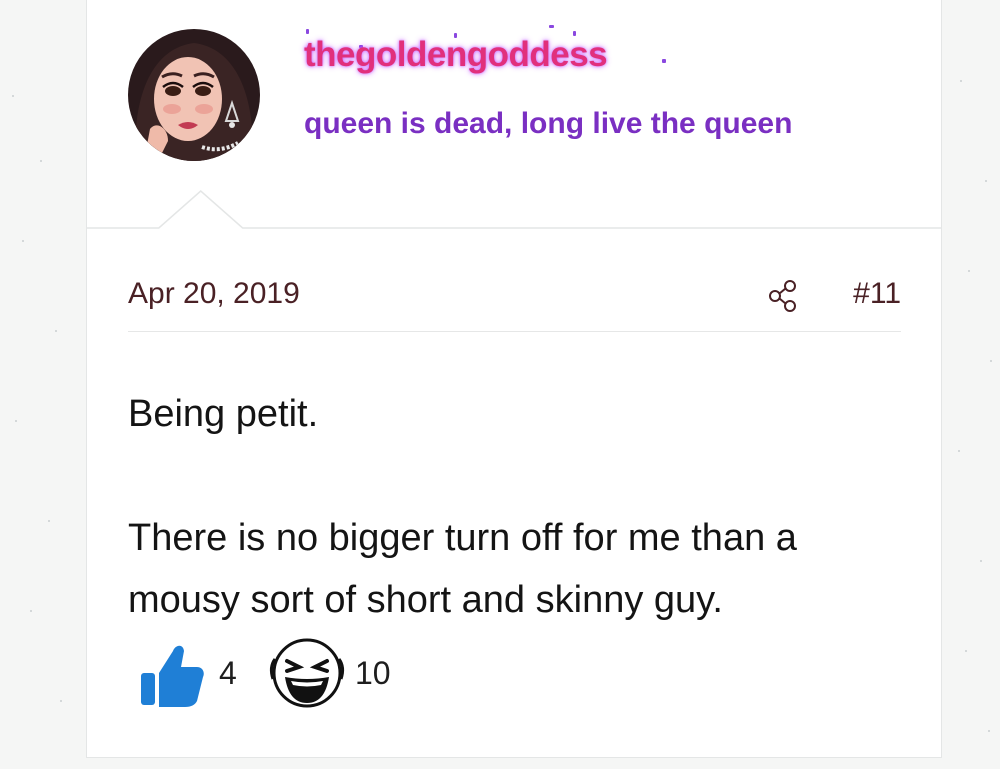  I want to click on user-title: queen is dead, long live the queen, so click(548, 123).